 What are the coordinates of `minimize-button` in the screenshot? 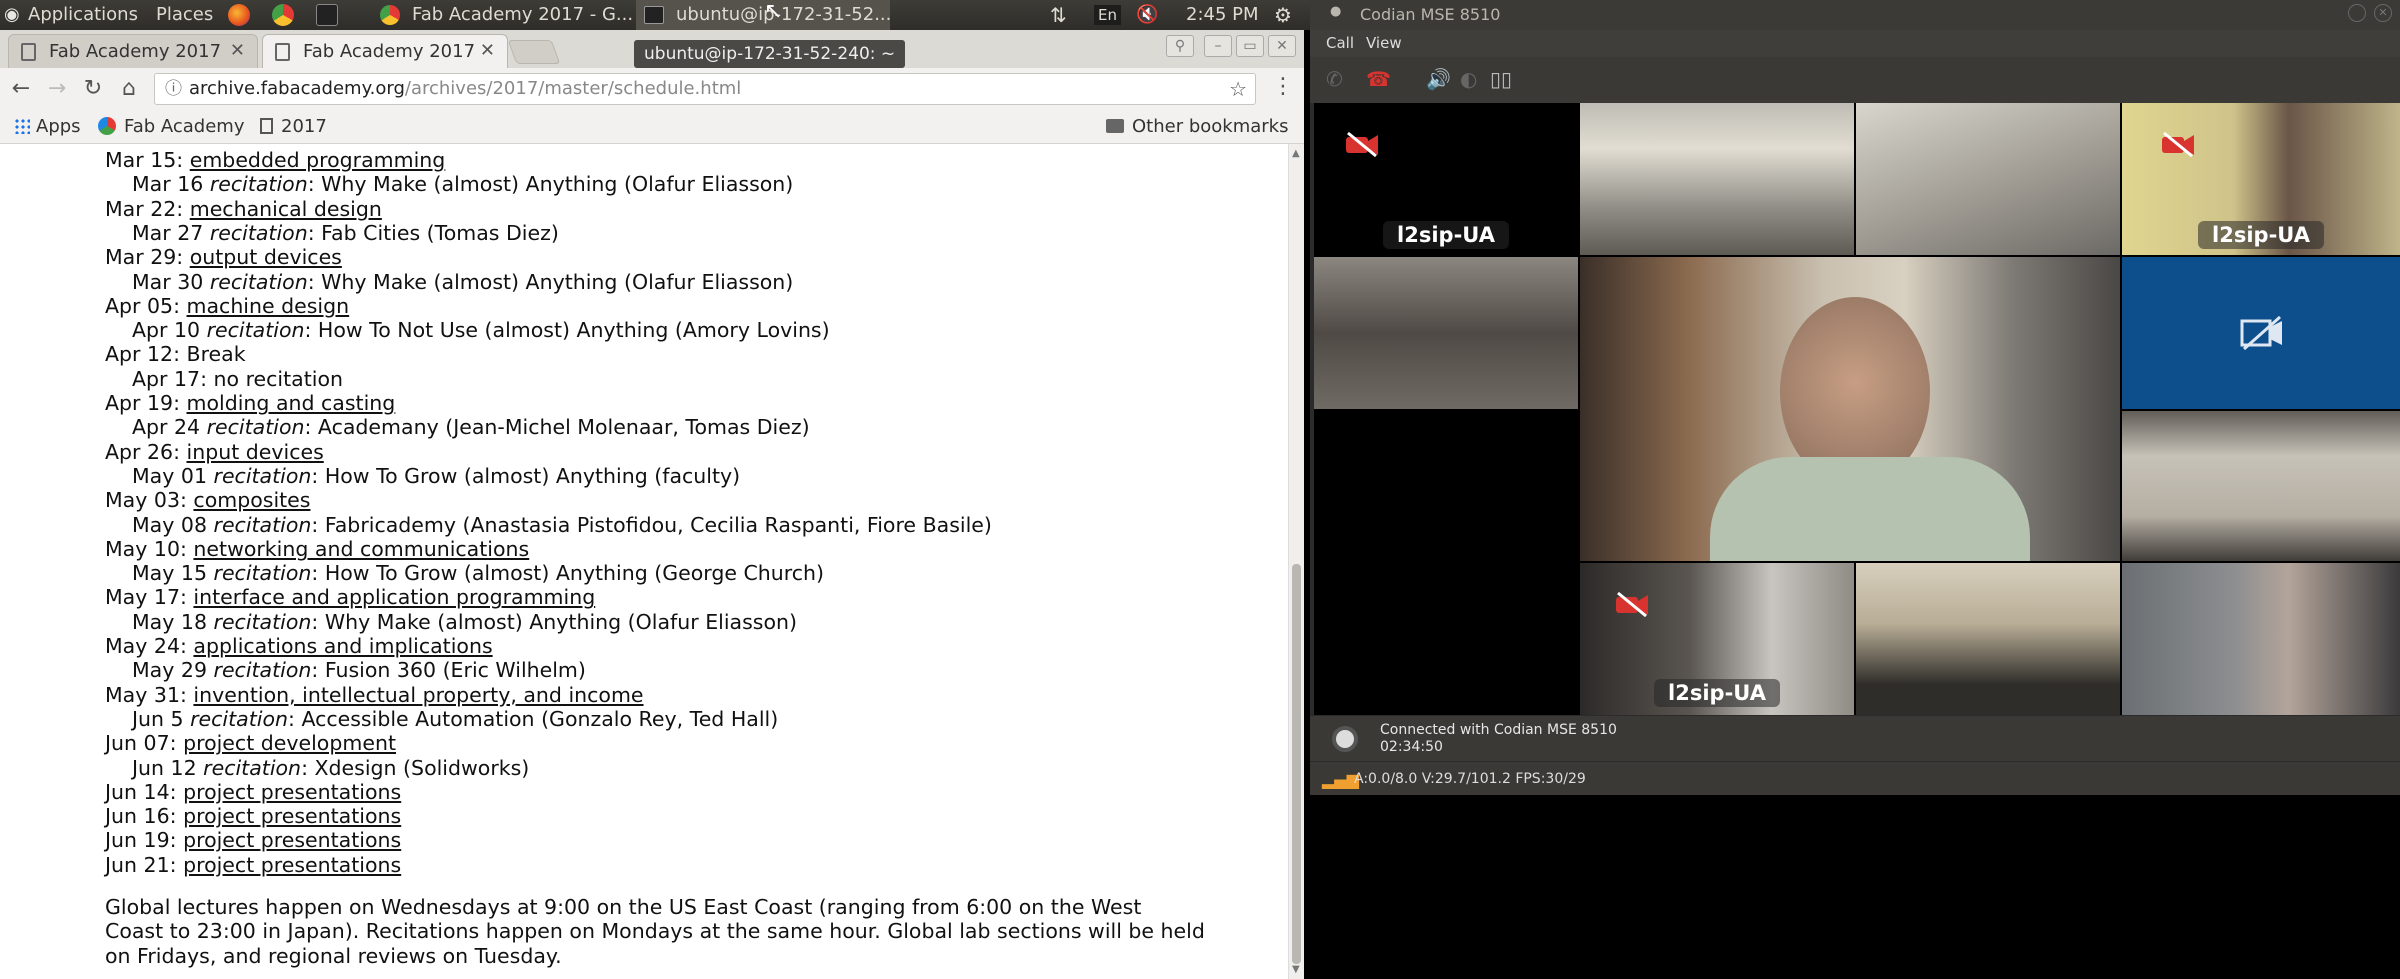 It's located at (2357, 13).